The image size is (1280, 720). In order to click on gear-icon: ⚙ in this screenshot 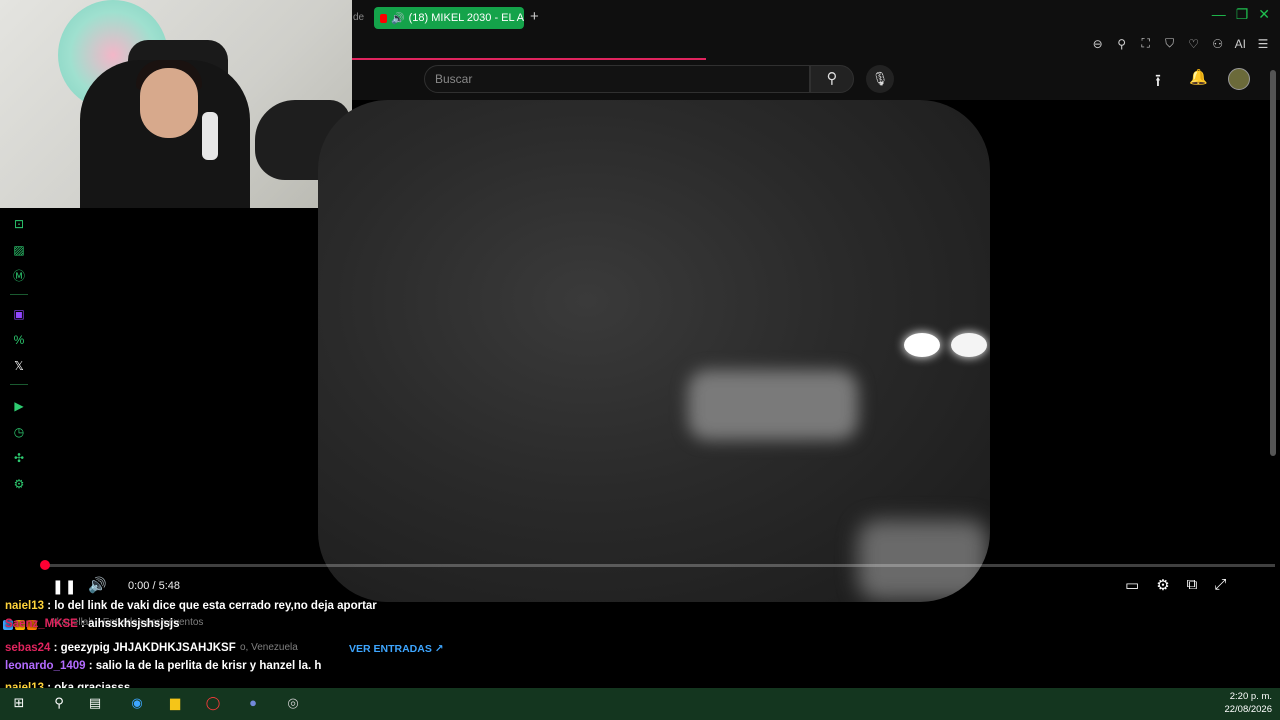, I will do `click(19, 484)`.